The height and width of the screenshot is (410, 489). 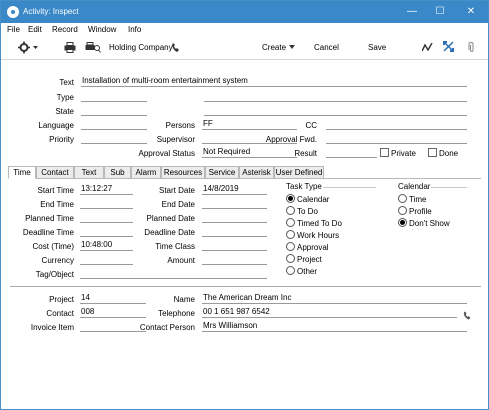 I want to click on end-time-field, so click(x=106, y=203).